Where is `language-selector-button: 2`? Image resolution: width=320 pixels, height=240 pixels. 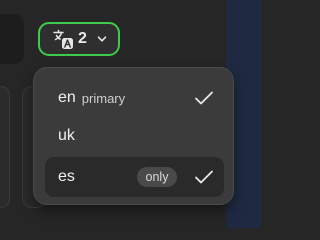
language-selector-button: 2 is located at coordinates (79, 39).